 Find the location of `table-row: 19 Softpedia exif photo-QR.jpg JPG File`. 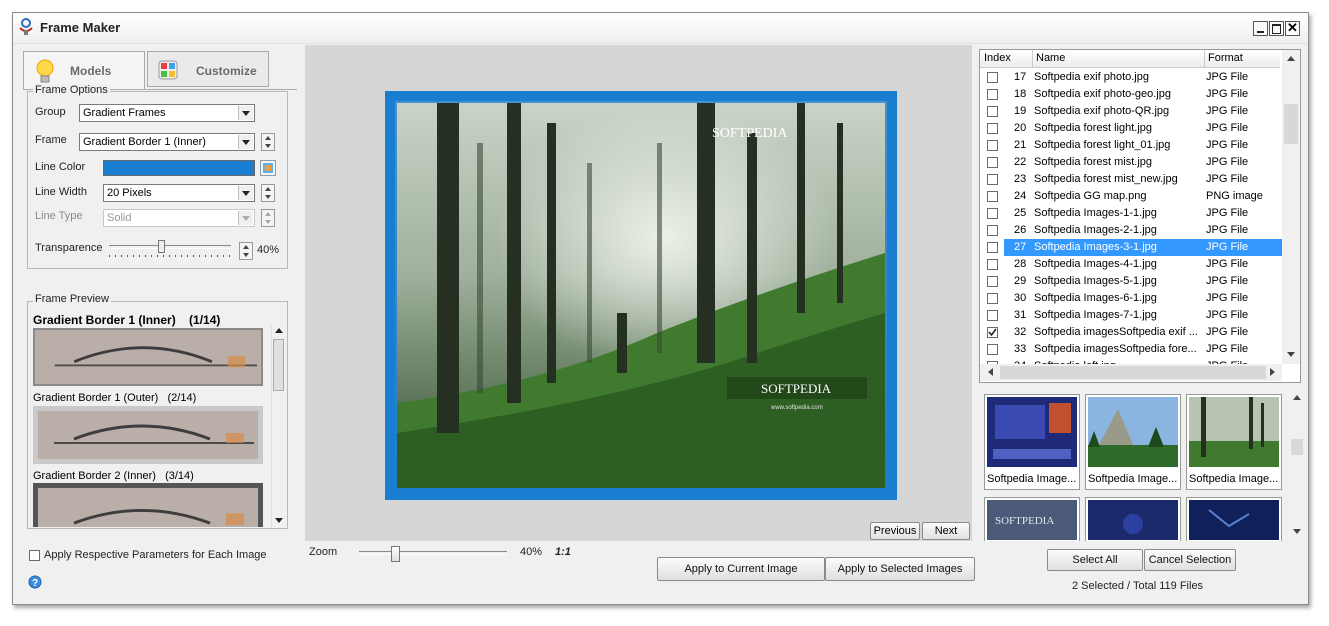

table-row: 19 Softpedia exif photo-QR.jpg JPG File is located at coordinates (1134, 111).